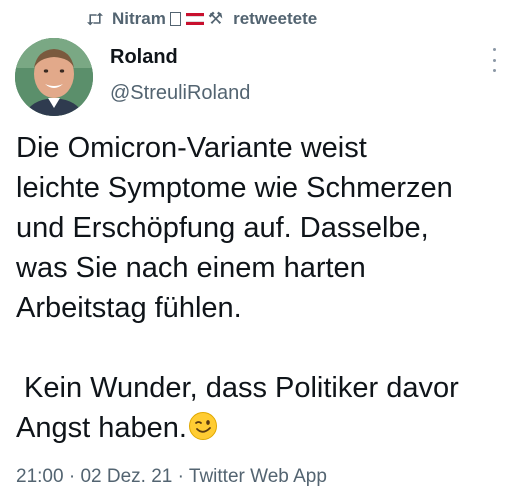  Describe the element at coordinates (191, 148) in the screenshot. I see `tweet-line: Die Omicron-Variante weist` at that location.